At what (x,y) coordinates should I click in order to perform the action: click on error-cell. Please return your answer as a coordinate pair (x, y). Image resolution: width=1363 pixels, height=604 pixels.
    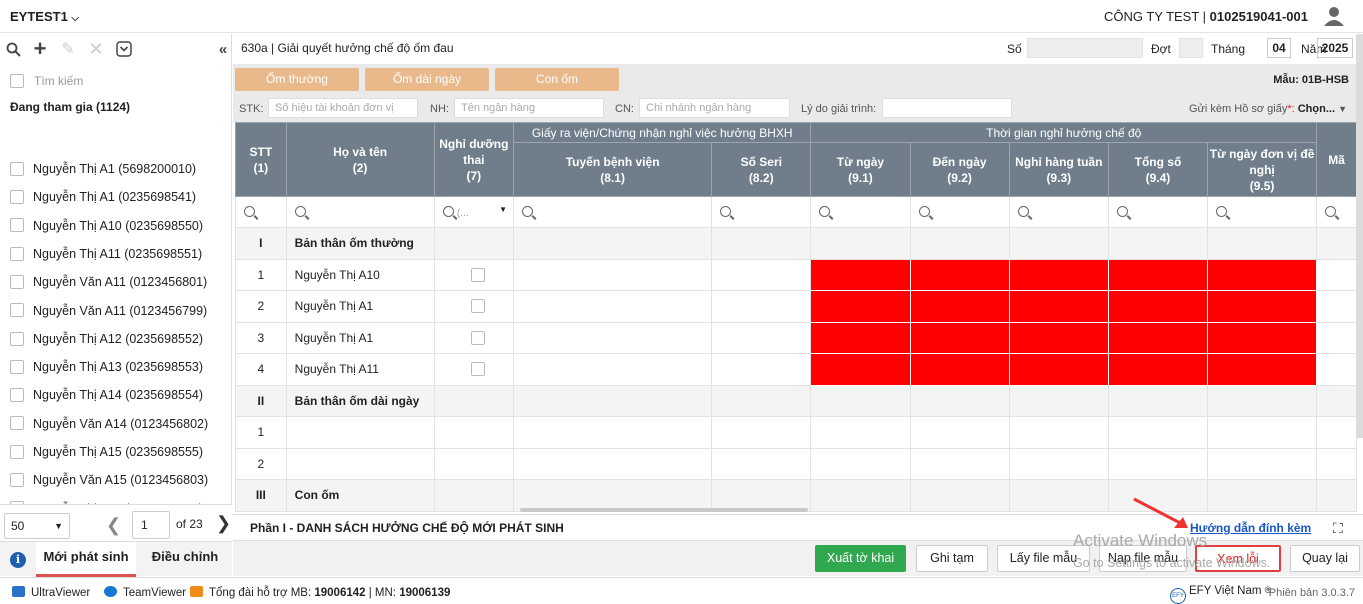
    Looking at the image, I should click on (959, 369).